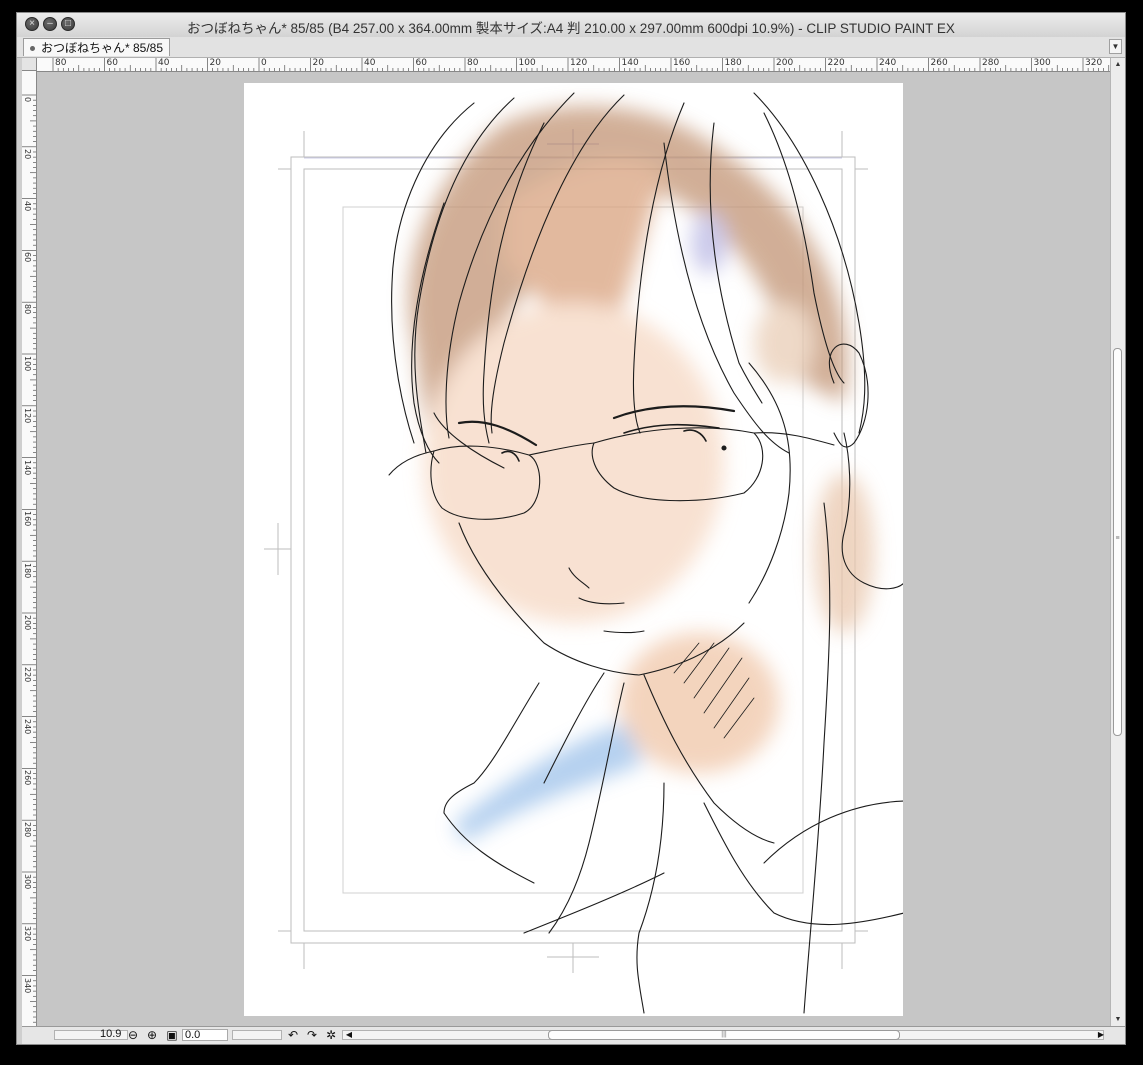 The image size is (1143, 1065). Describe the element at coordinates (102, 48) in the screenshot. I see `document-tab-label: おつぼねちゃん* 85/85` at that location.